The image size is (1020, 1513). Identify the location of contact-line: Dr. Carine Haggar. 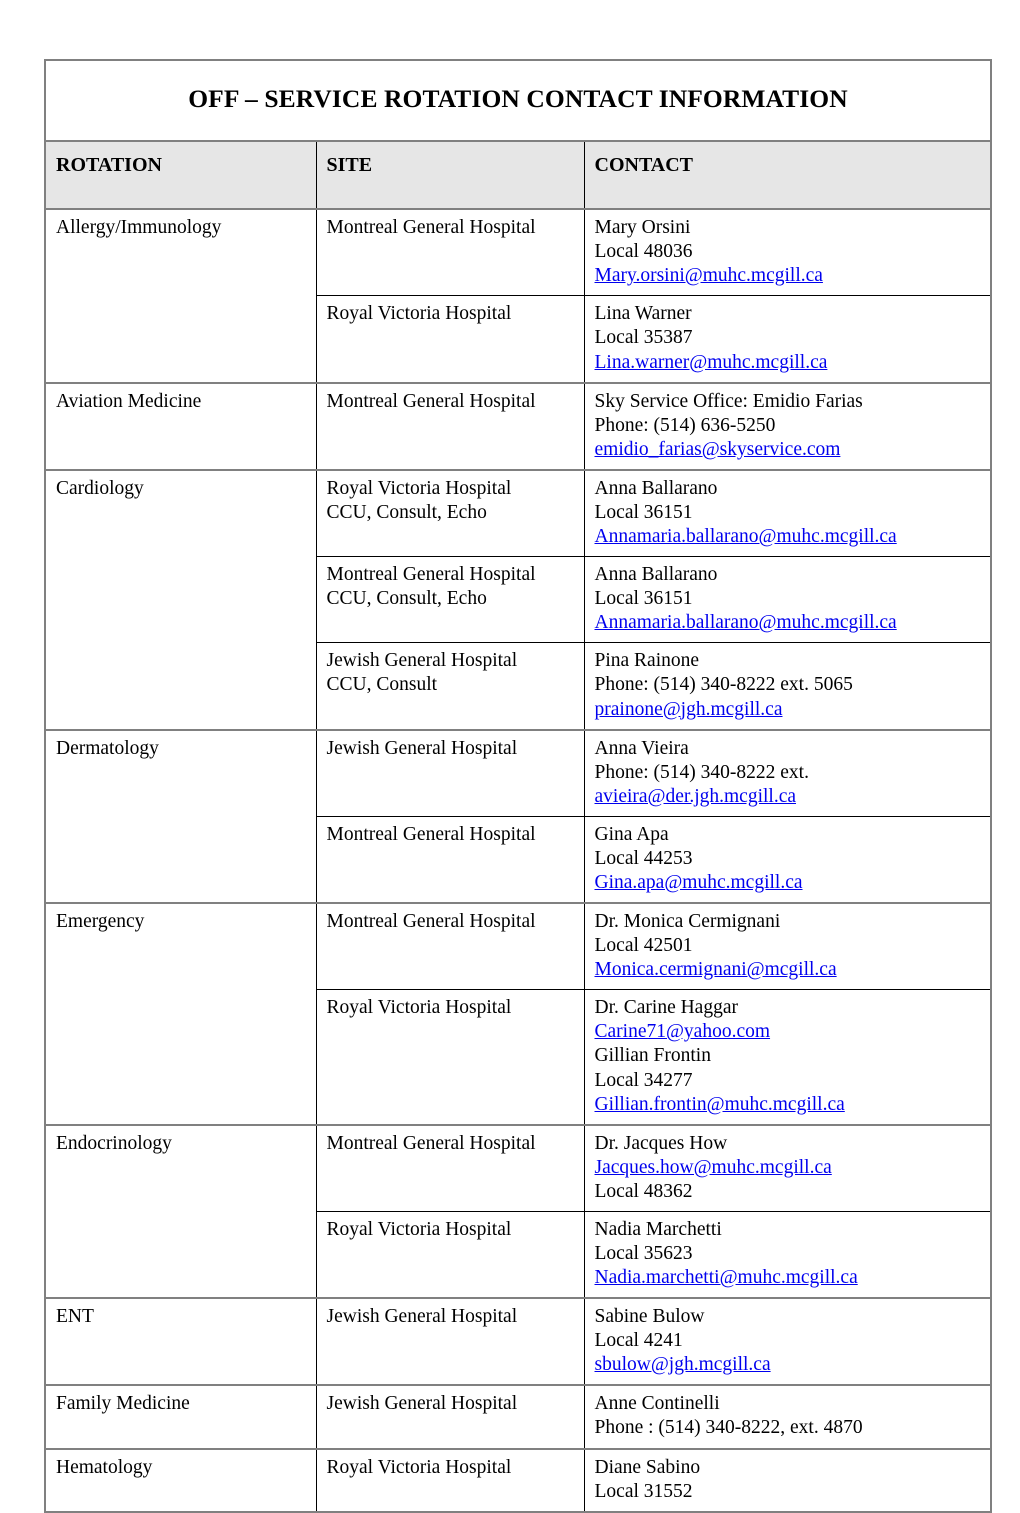
(666, 1008).